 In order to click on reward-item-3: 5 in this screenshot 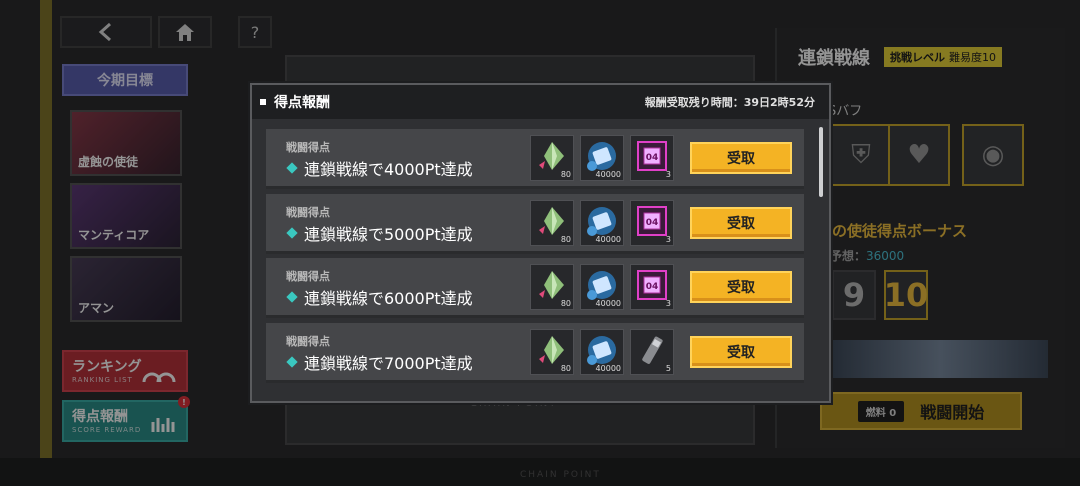, I will do `click(652, 351)`.